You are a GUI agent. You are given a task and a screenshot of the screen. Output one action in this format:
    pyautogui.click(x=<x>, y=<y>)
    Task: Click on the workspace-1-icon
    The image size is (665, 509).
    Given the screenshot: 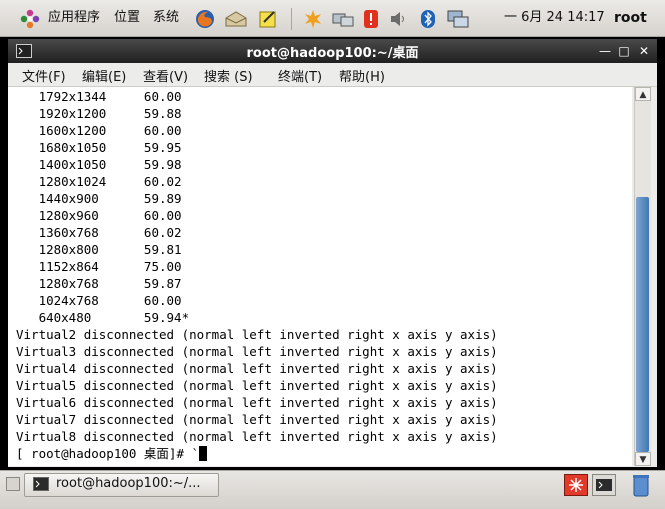 What is the action you would take?
    pyautogui.click(x=576, y=485)
    